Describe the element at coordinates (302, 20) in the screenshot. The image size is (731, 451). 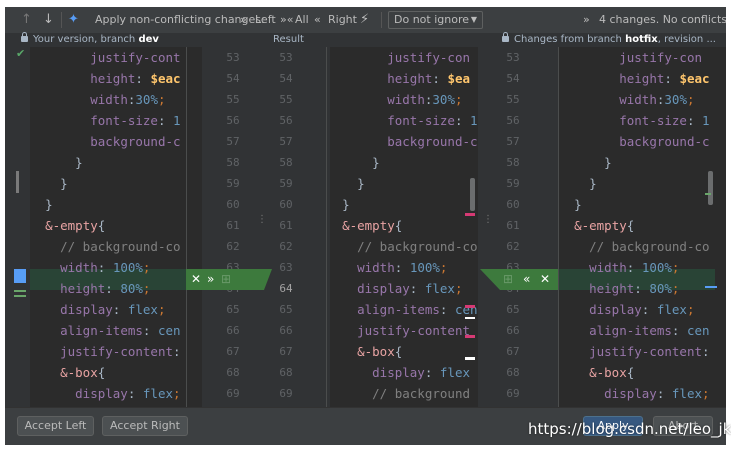
I see `apply-all-button: All` at that location.